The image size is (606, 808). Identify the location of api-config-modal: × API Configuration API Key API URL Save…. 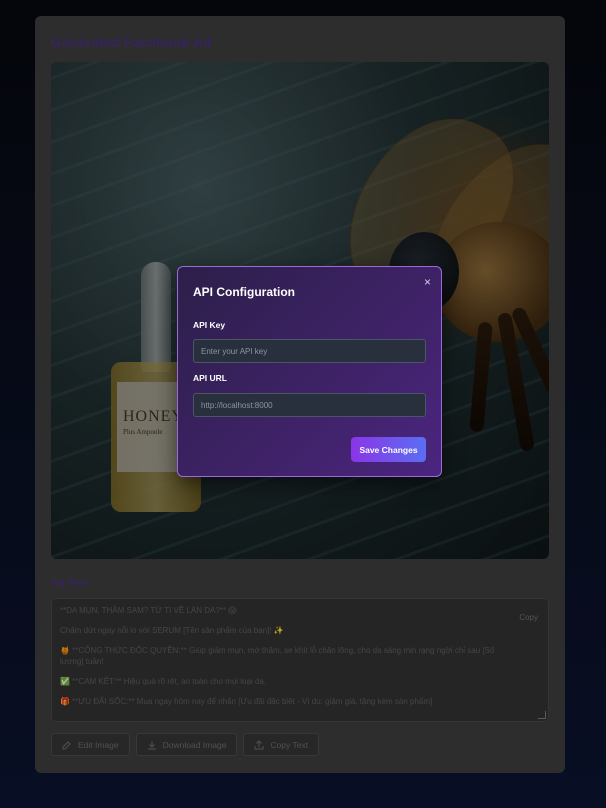
(309, 371).